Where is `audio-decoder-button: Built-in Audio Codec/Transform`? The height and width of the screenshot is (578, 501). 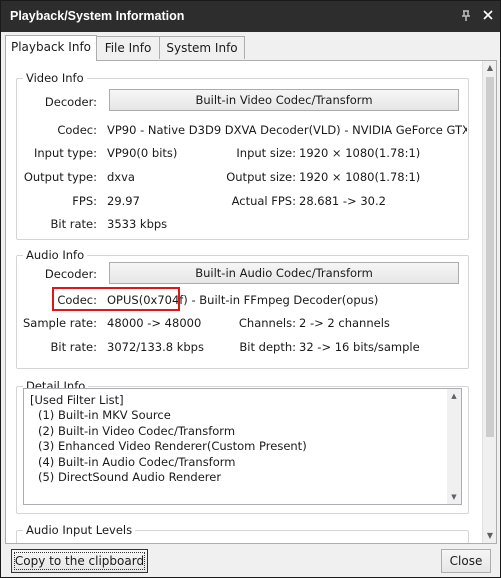
audio-decoder-button: Built-in Audio Codec/Transform is located at coordinates (284, 273).